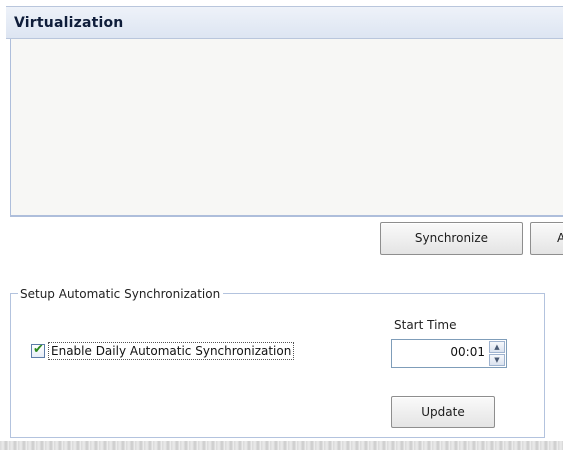  I want to click on check-icon: ✔, so click(38, 349).